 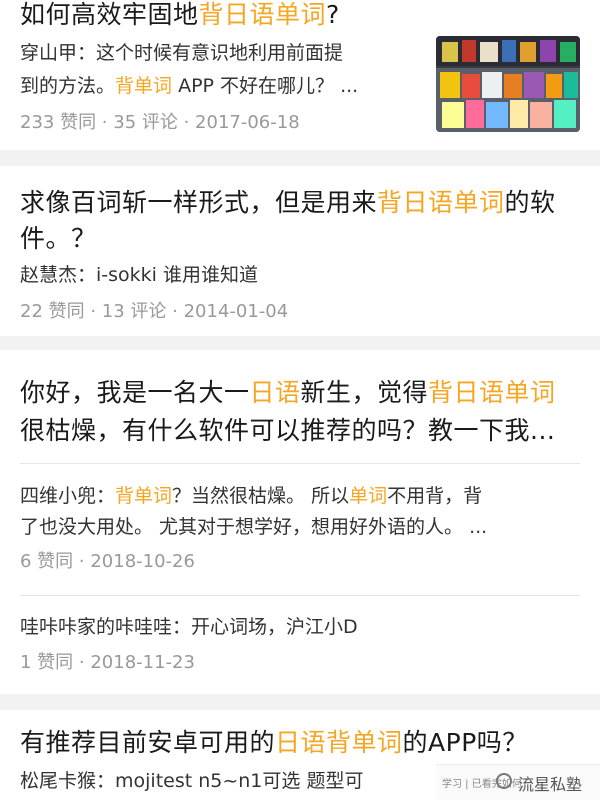 What do you see at coordinates (339, 742) in the screenshot?
I see `title-highlight: 日语背单词` at bounding box center [339, 742].